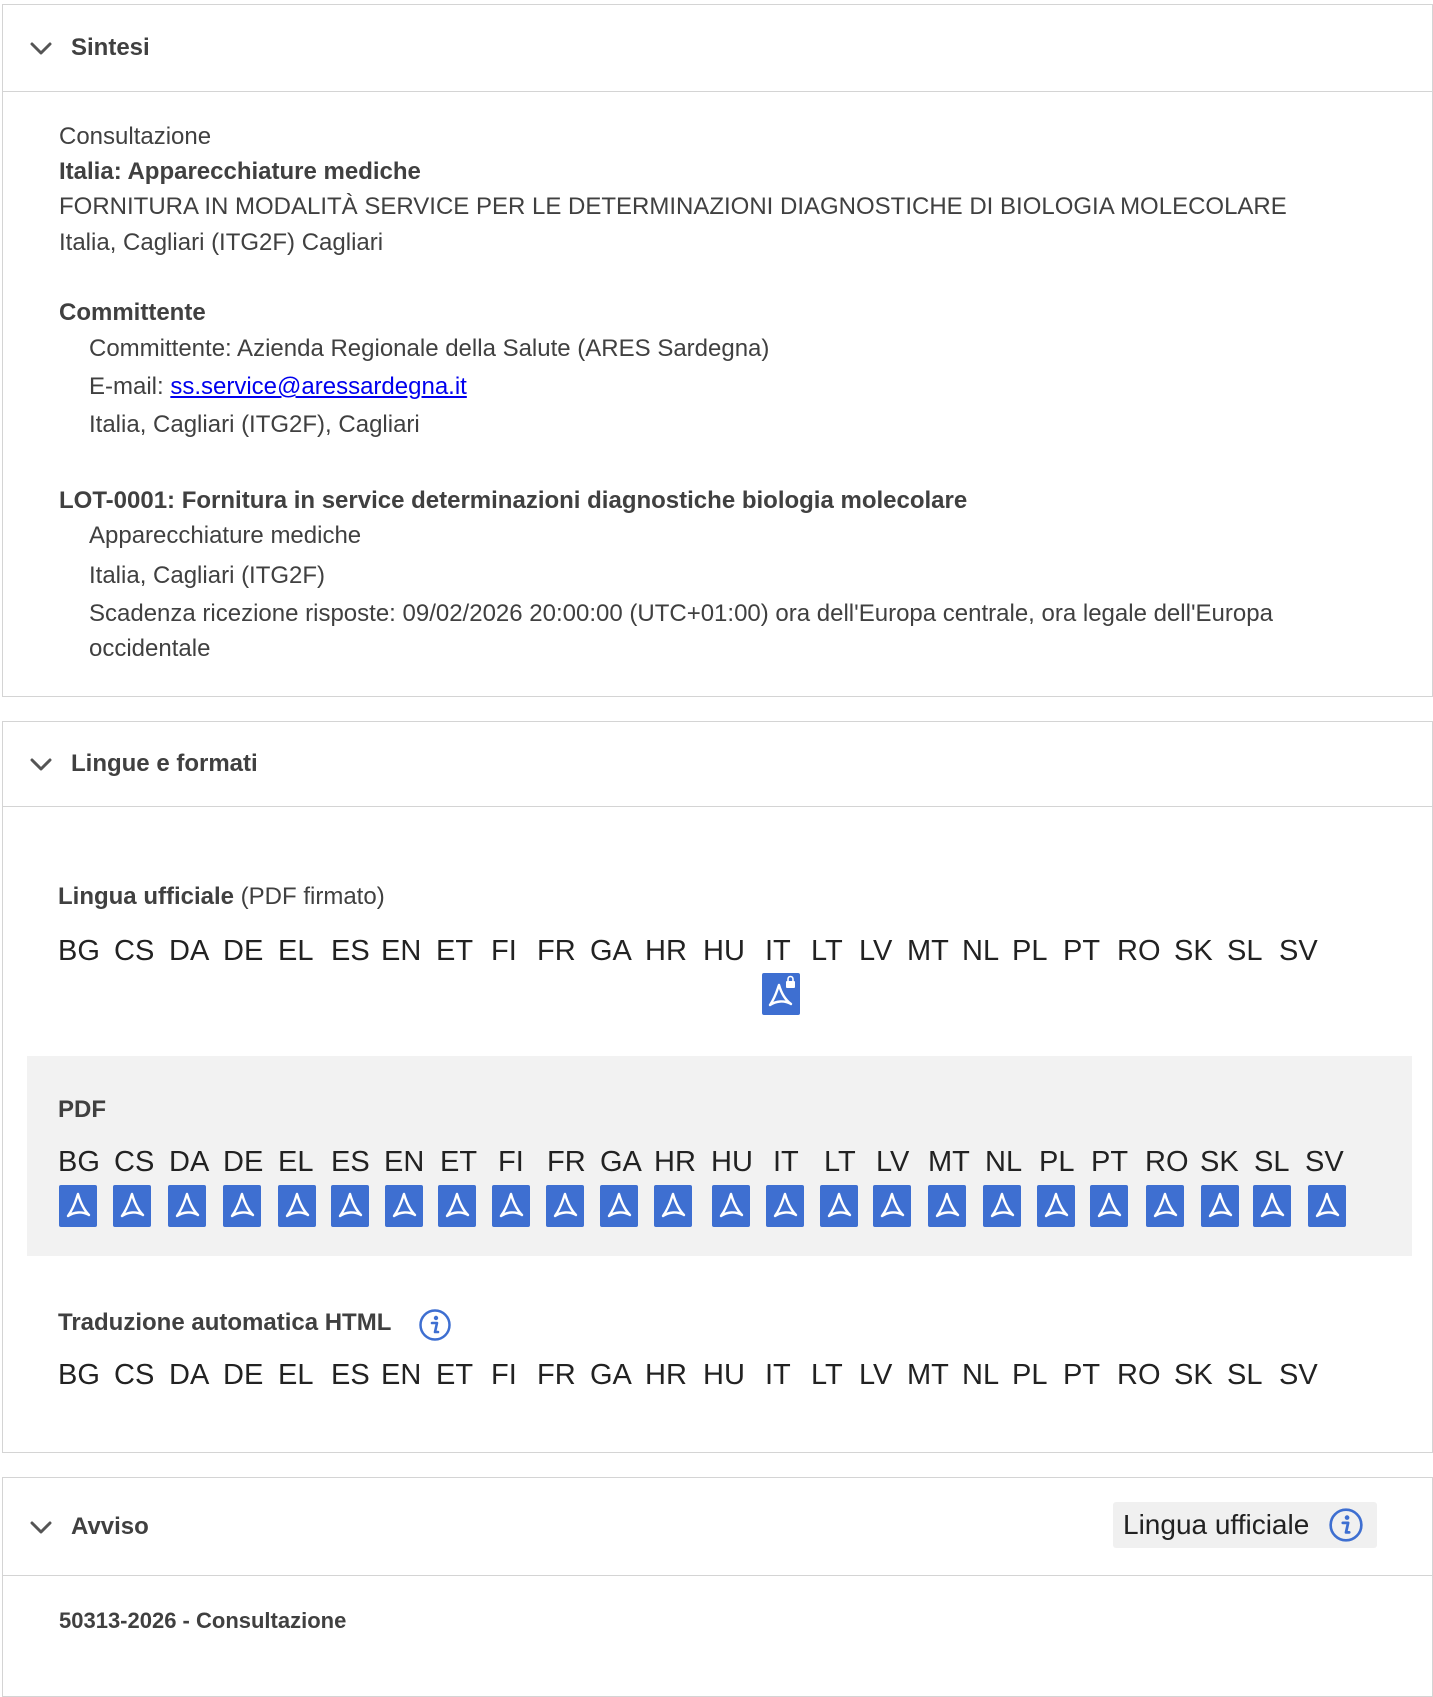 The image size is (1433, 1697). What do you see at coordinates (731, 1206) in the screenshot?
I see `pdf-icon-hu` at bounding box center [731, 1206].